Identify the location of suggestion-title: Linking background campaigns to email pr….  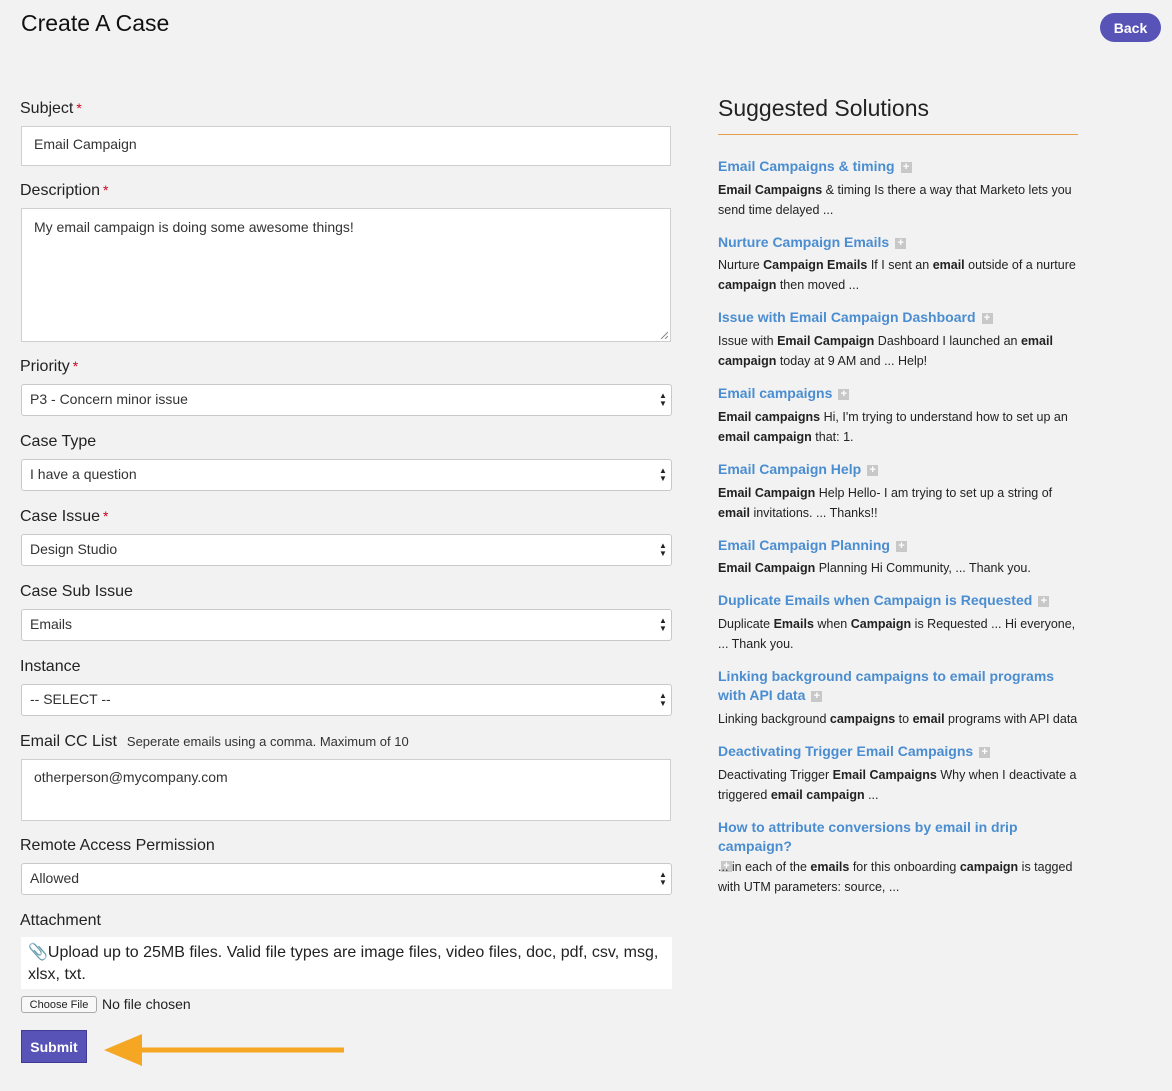
(886, 685).